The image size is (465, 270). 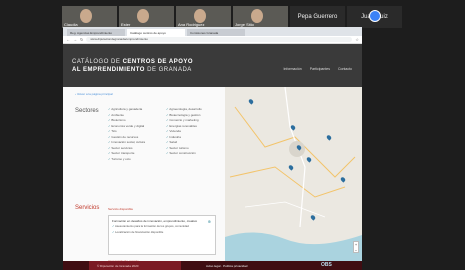 I want to click on nav-item-contacto: Contacto, so click(x=345, y=69).